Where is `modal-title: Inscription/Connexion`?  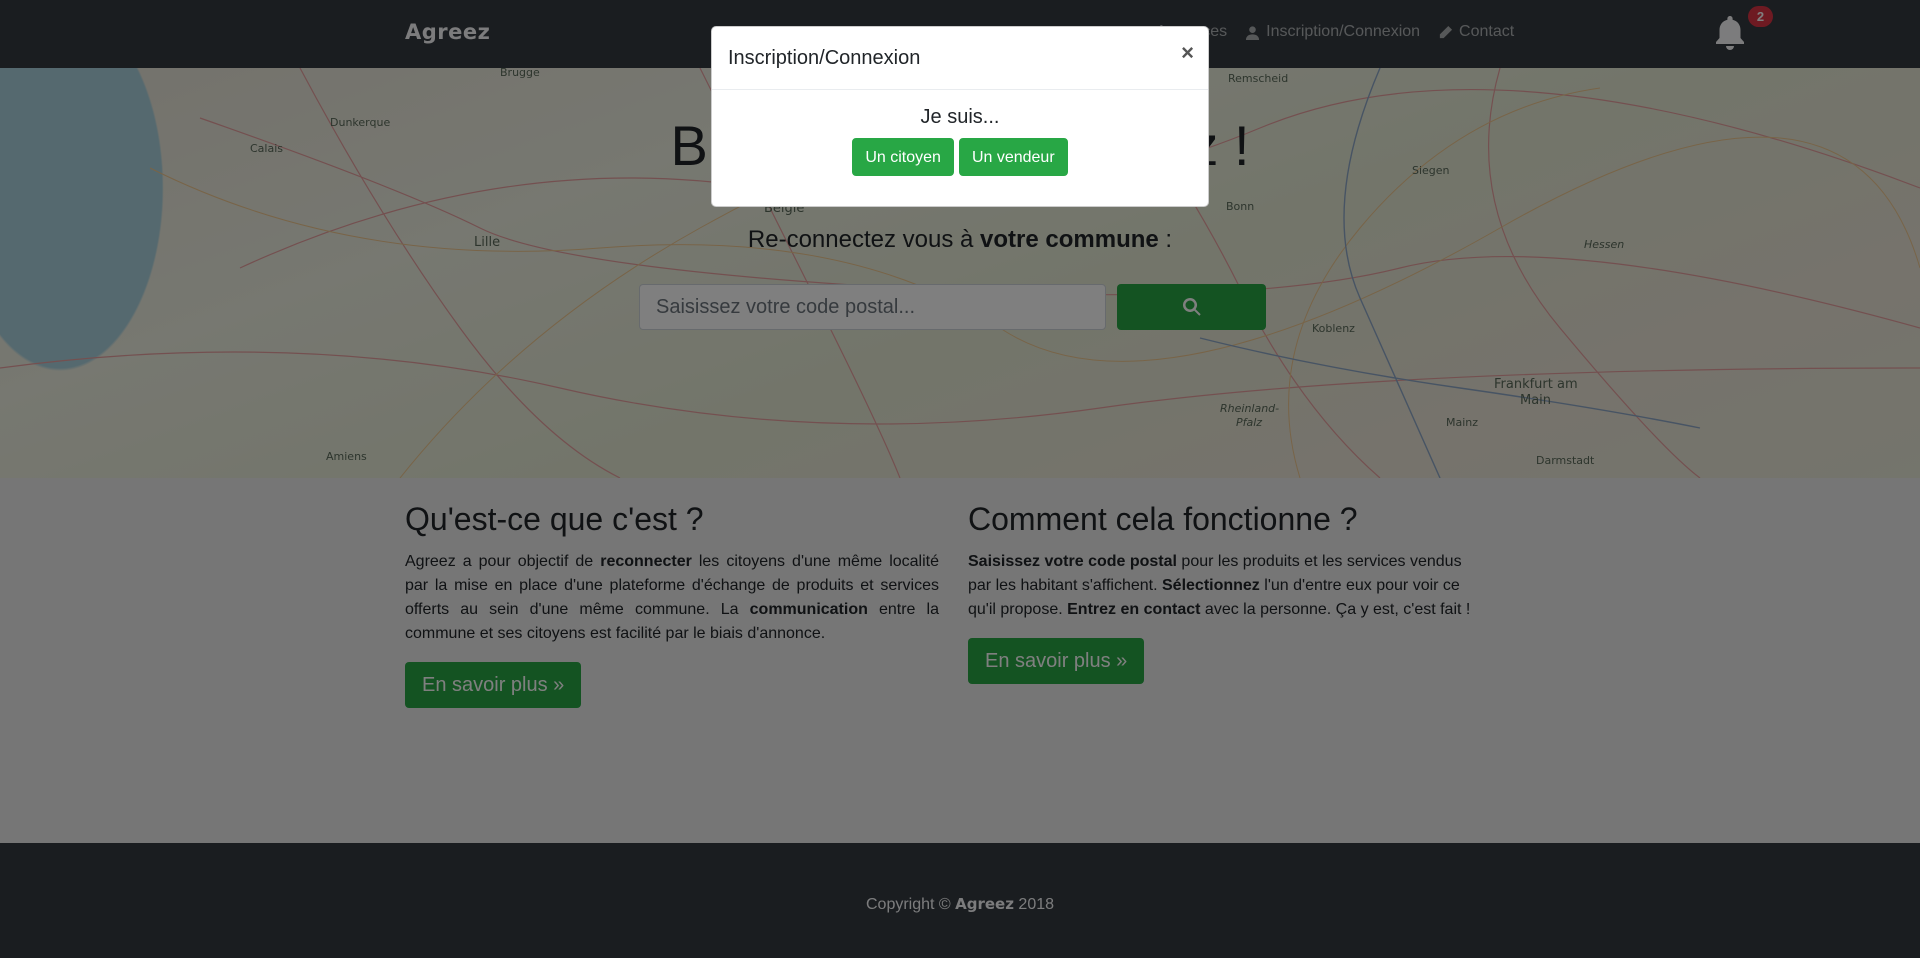 modal-title: Inscription/Connexion is located at coordinates (824, 58).